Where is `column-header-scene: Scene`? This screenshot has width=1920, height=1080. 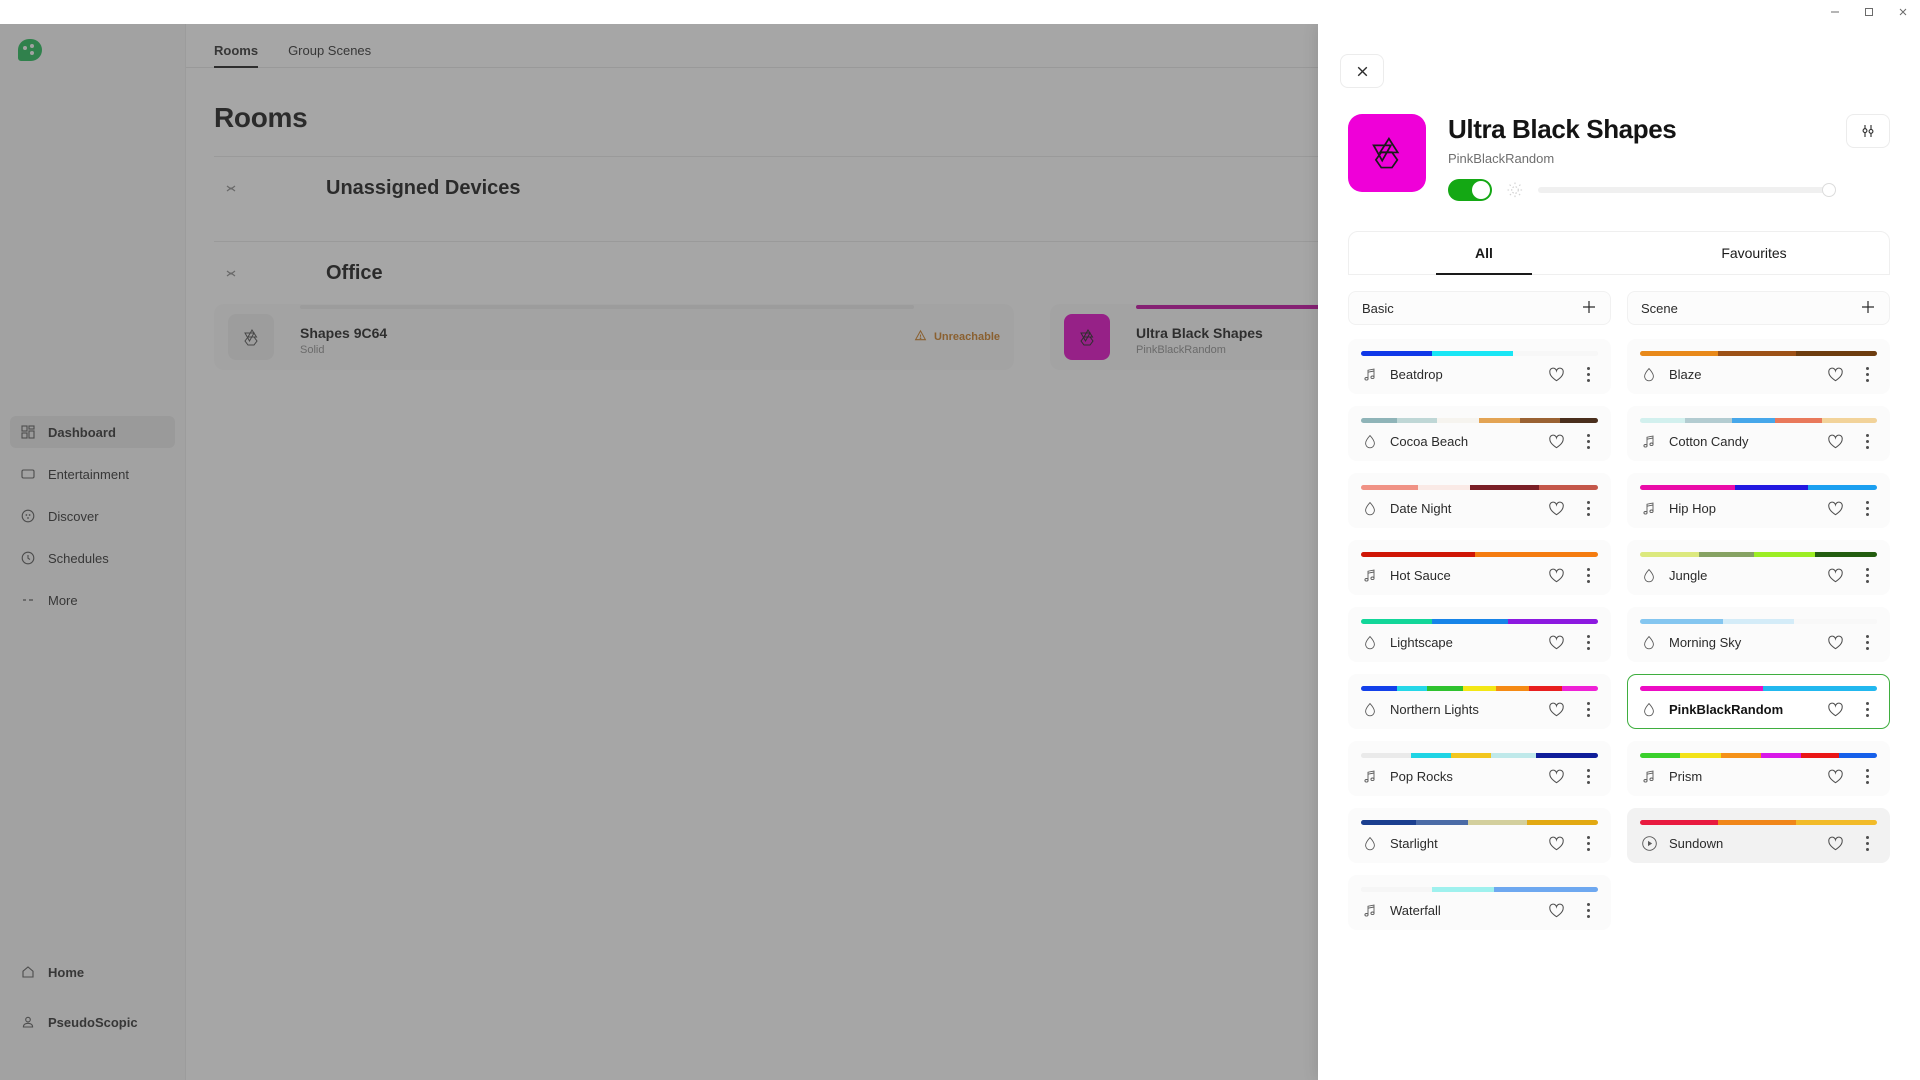
column-header-scene: Scene is located at coordinates (1758, 308).